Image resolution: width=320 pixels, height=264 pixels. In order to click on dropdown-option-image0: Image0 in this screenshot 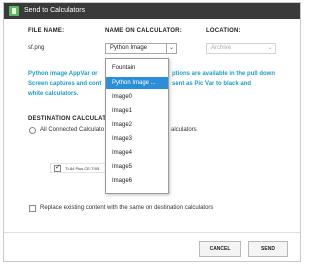, I will do `click(137, 97)`.